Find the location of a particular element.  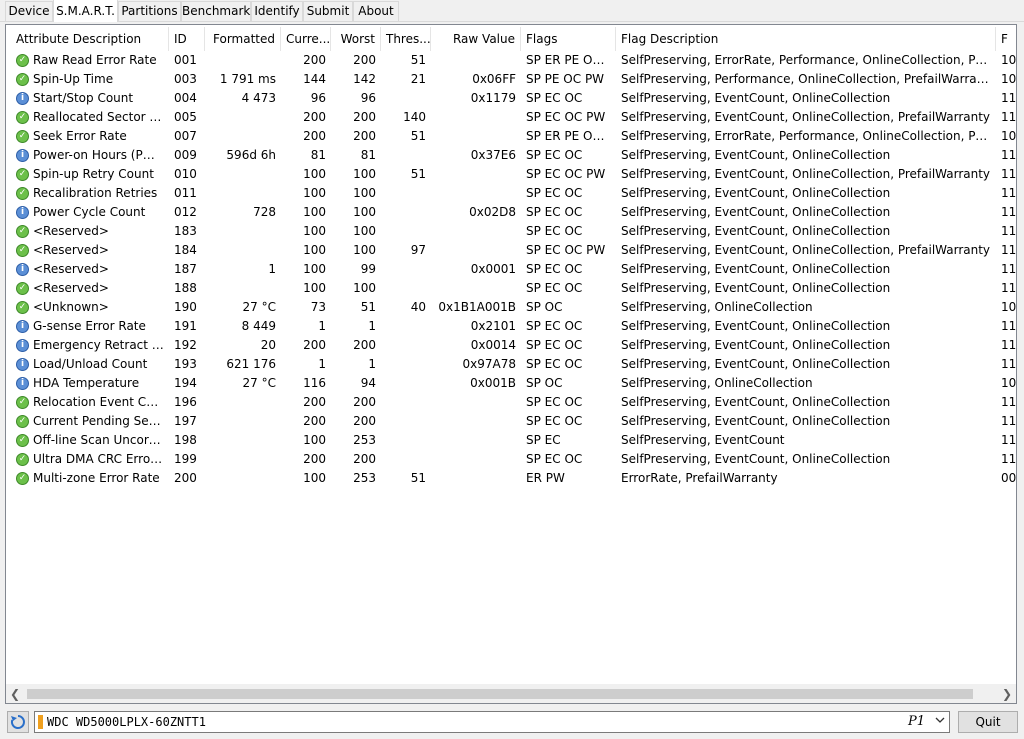

column-header-formatted: Formatted is located at coordinates (243, 39).